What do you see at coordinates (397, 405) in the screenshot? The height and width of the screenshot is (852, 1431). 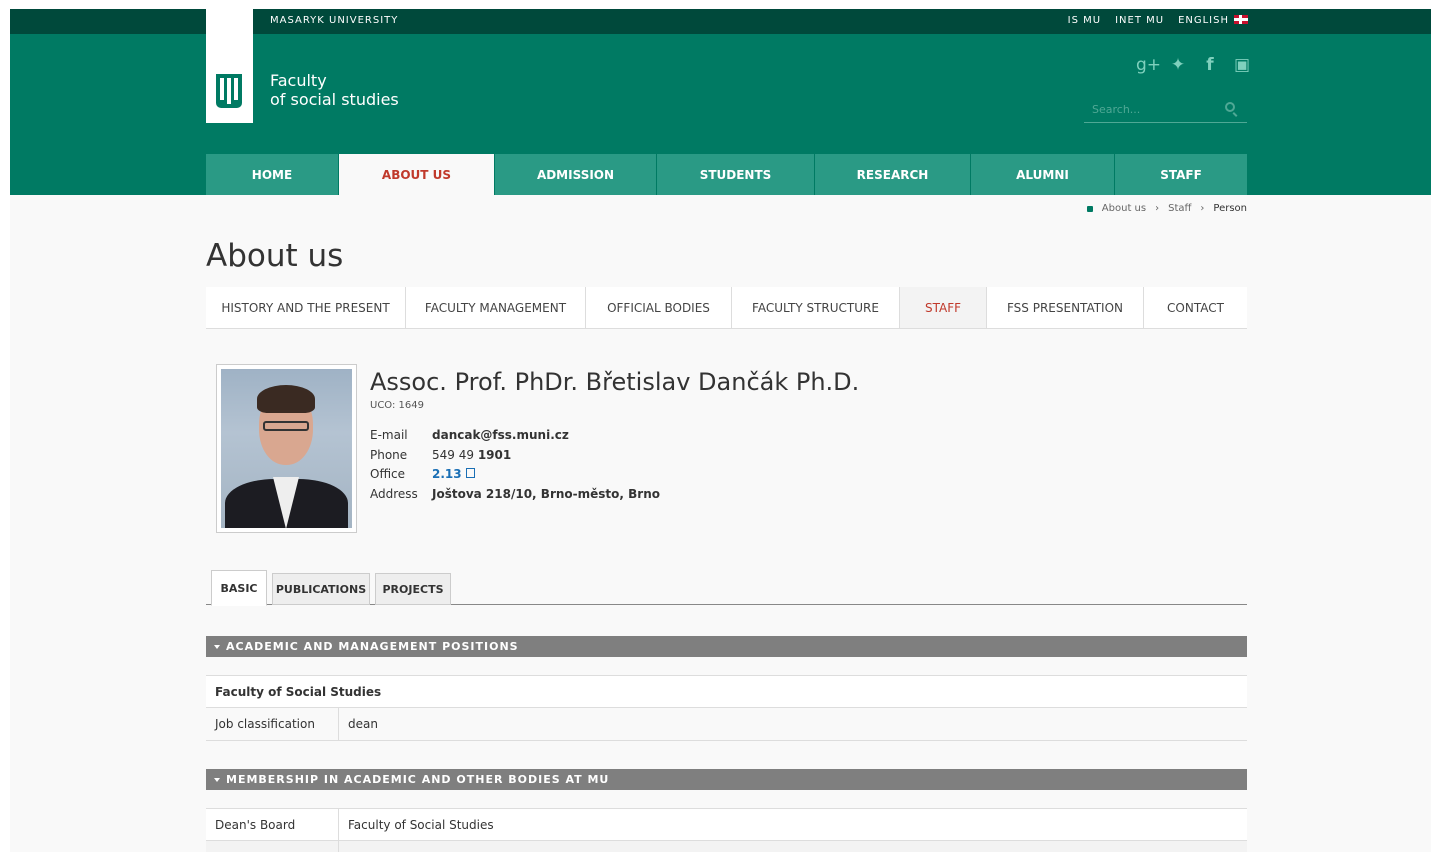 I see `person-uco: UCO: 1649` at bounding box center [397, 405].